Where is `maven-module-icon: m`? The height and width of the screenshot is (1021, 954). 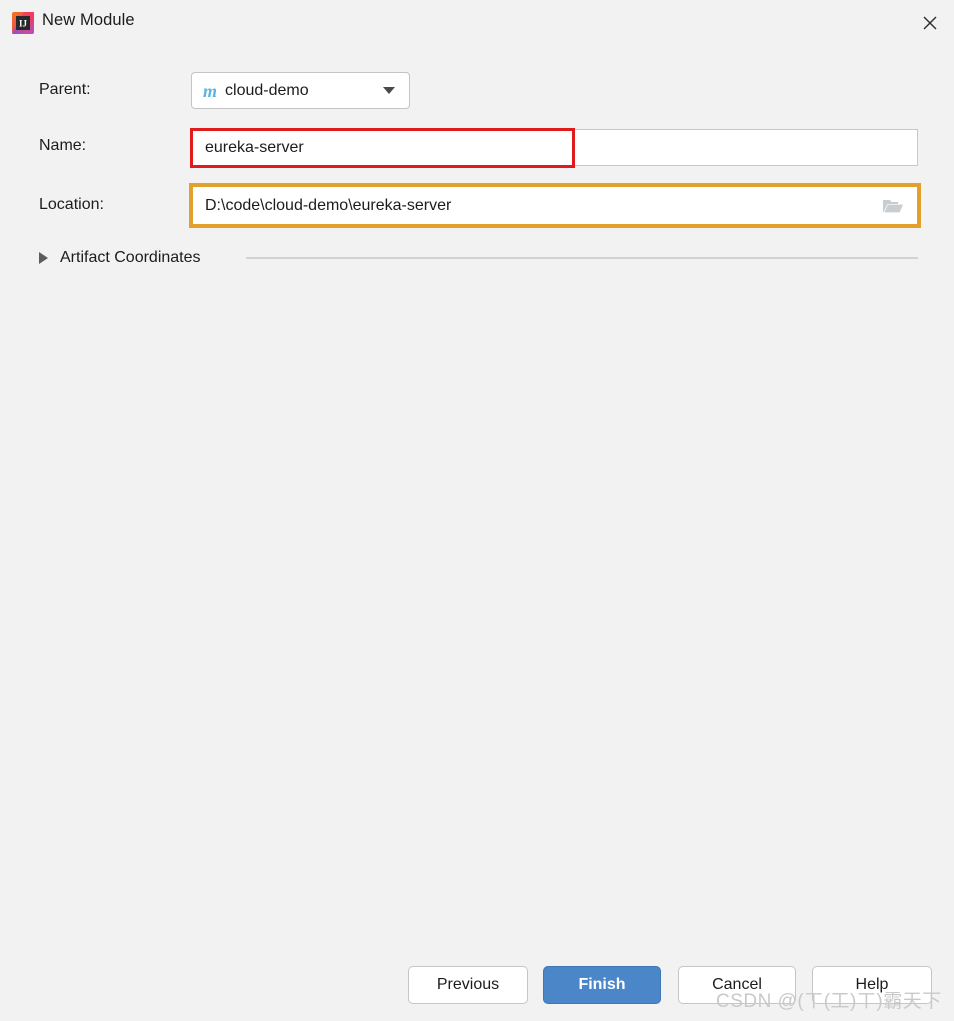
maven-module-icon: m is located at coordinates (210, 90).